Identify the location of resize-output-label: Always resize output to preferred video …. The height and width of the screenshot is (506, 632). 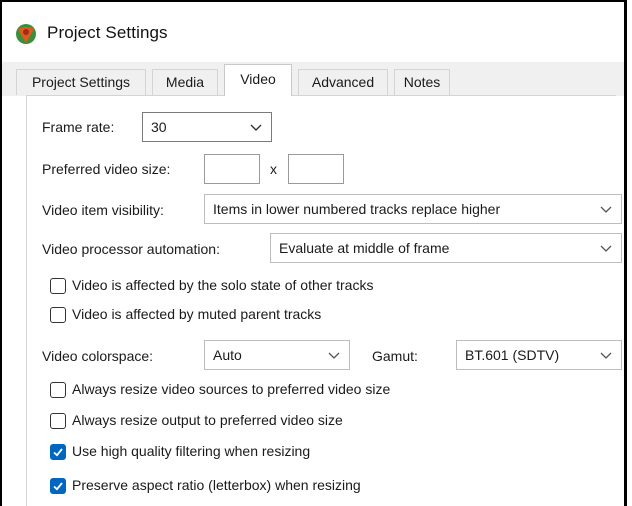
(207, 420).